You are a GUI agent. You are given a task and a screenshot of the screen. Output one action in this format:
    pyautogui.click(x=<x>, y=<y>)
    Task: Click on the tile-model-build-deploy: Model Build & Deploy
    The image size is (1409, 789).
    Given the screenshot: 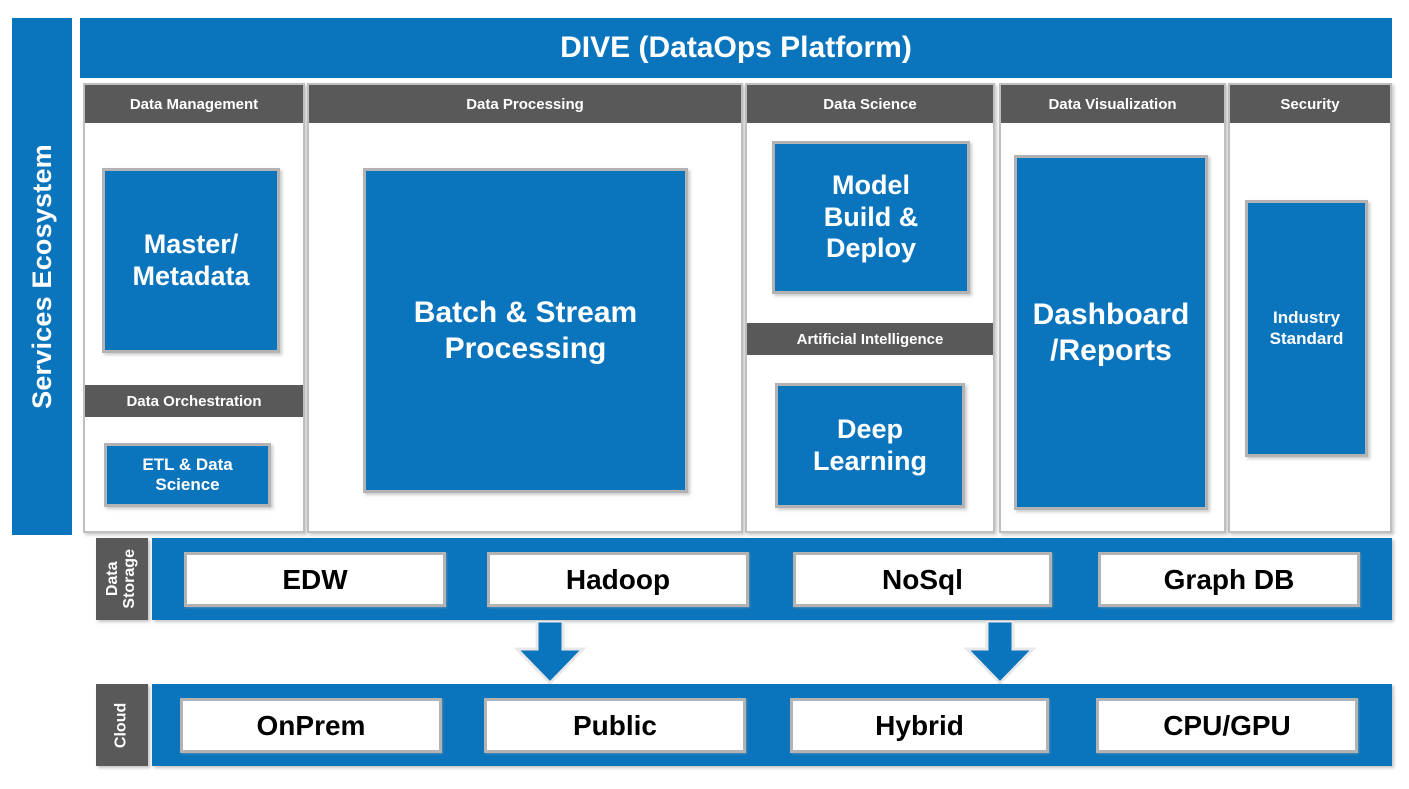 What is the action you would take?
    pyautogui.click(x=871, y=217)
    